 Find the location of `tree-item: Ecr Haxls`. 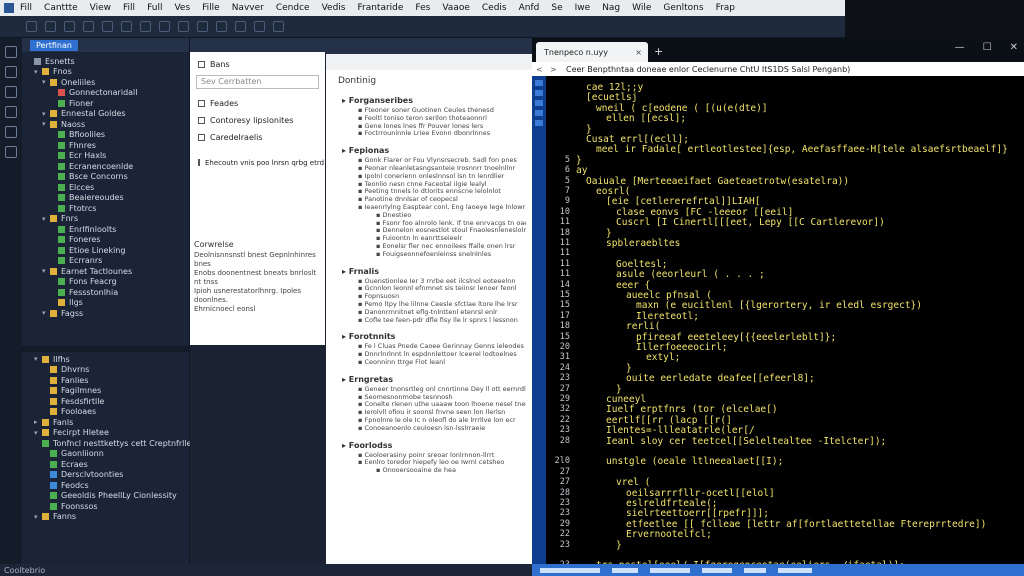

tree-item: Ecr Haxls is located at coordinates (105, 156).